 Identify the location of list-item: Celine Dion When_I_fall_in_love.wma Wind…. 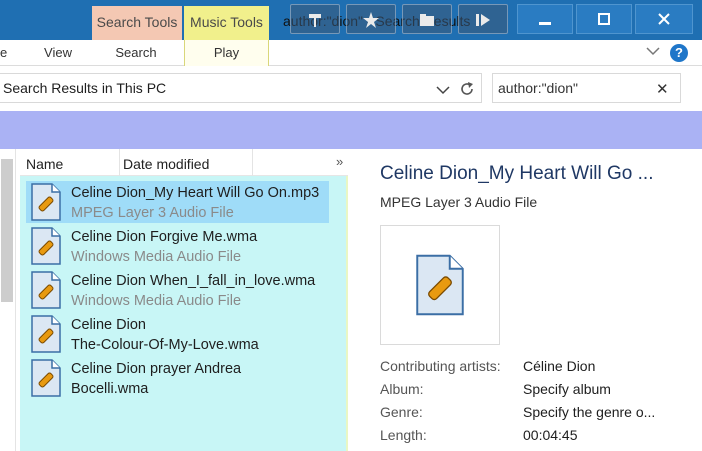
(177, 290).